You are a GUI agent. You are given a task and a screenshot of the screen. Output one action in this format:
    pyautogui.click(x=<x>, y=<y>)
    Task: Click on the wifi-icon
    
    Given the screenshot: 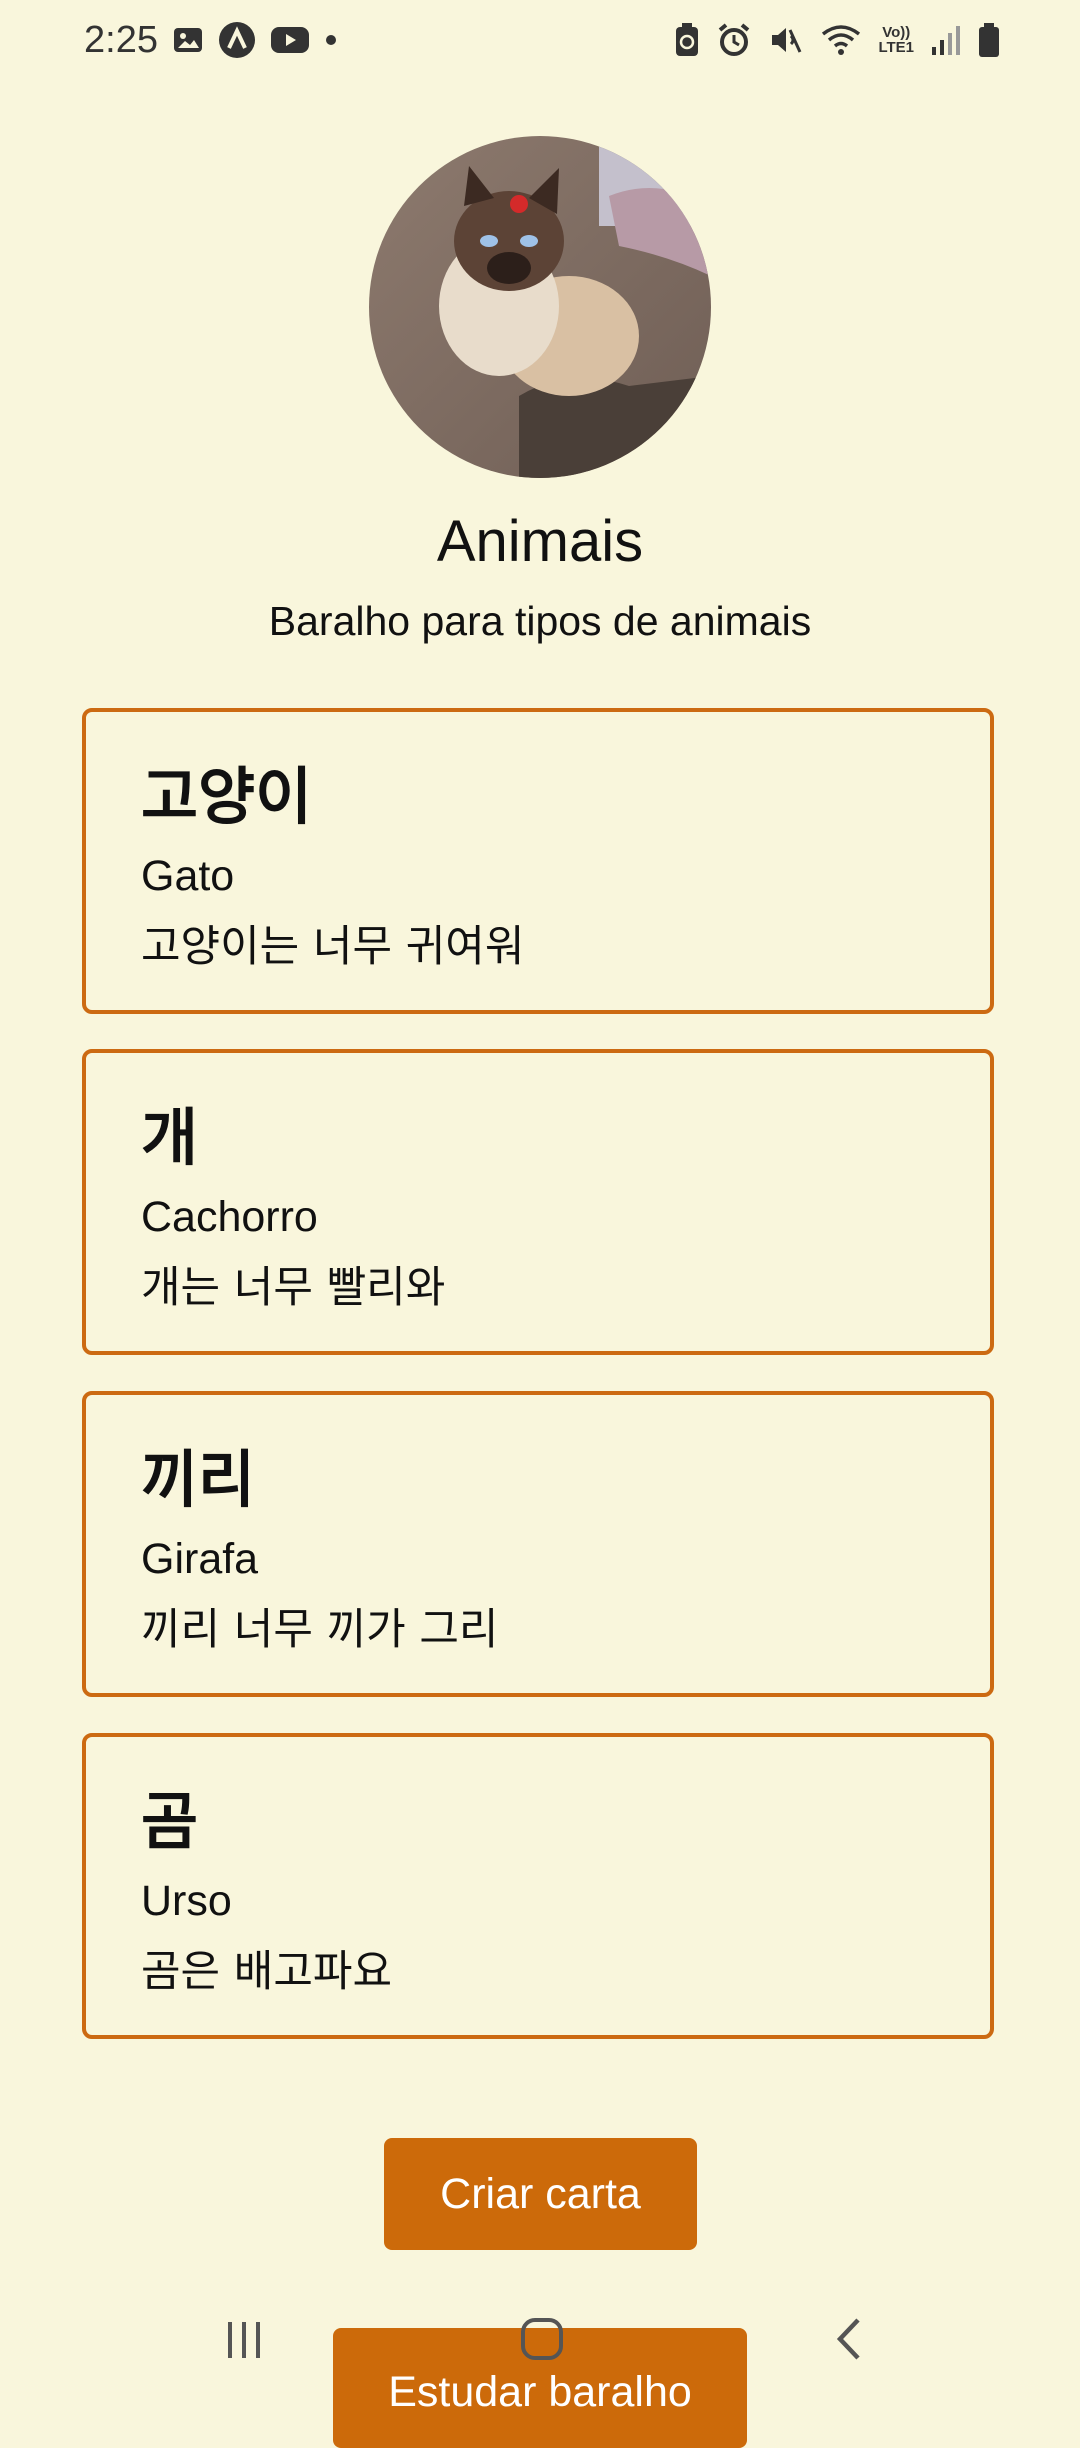 What is the action you would take?
    pyautogui.click(x=841, y=40)
    